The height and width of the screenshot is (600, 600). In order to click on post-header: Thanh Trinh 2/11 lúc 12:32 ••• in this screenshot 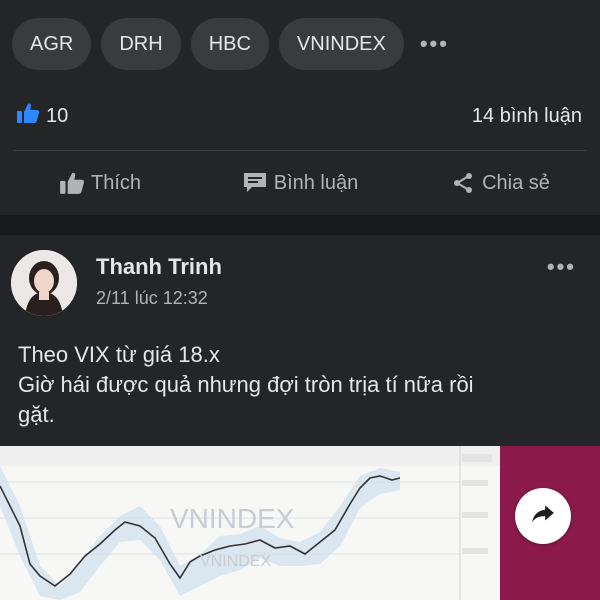, I will do `click(300, 284)`.